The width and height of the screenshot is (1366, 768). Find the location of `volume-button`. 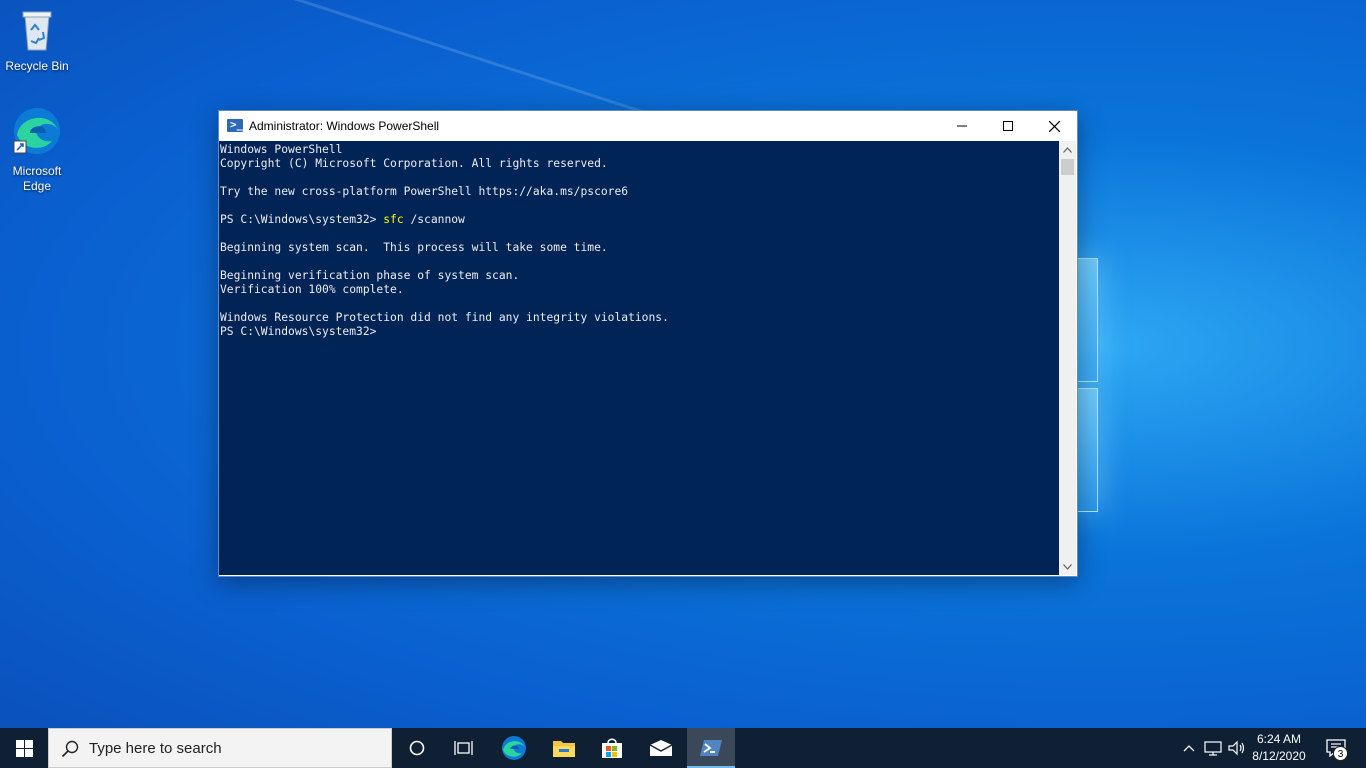

volume-button is located at coordinates (1237, 748).